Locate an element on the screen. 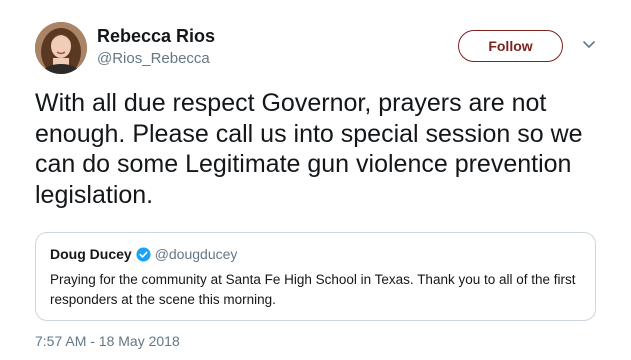  quoted-author-handle: @dougducey is located at coordinates (196, 254).